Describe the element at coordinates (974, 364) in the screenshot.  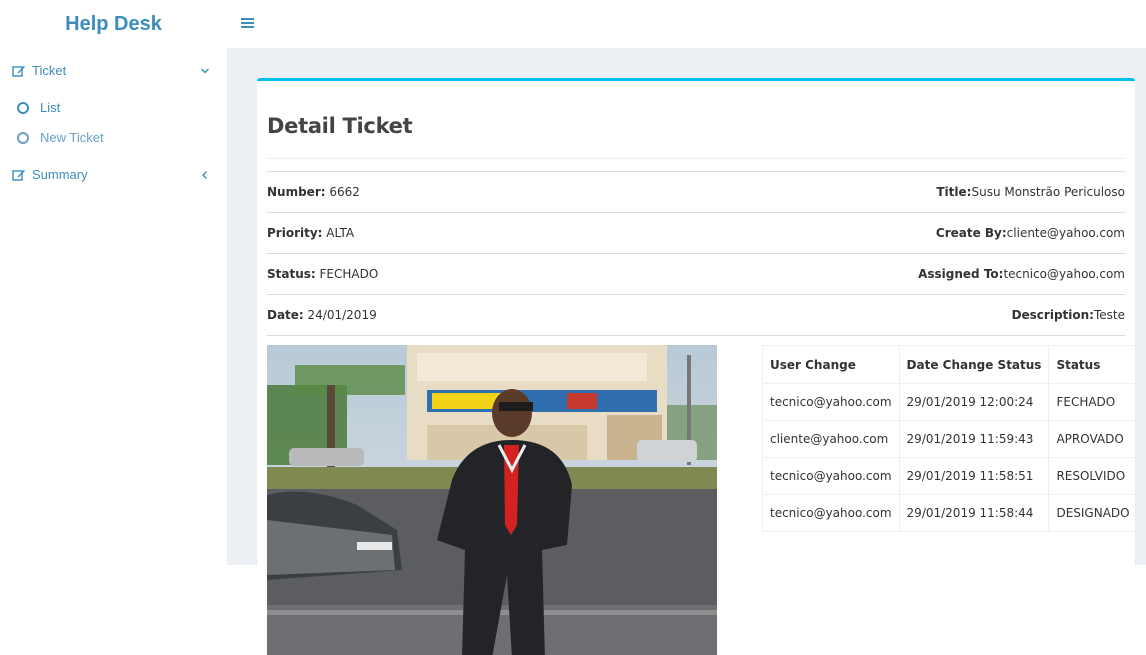
I see `column-header: Date Change Status` at that location.